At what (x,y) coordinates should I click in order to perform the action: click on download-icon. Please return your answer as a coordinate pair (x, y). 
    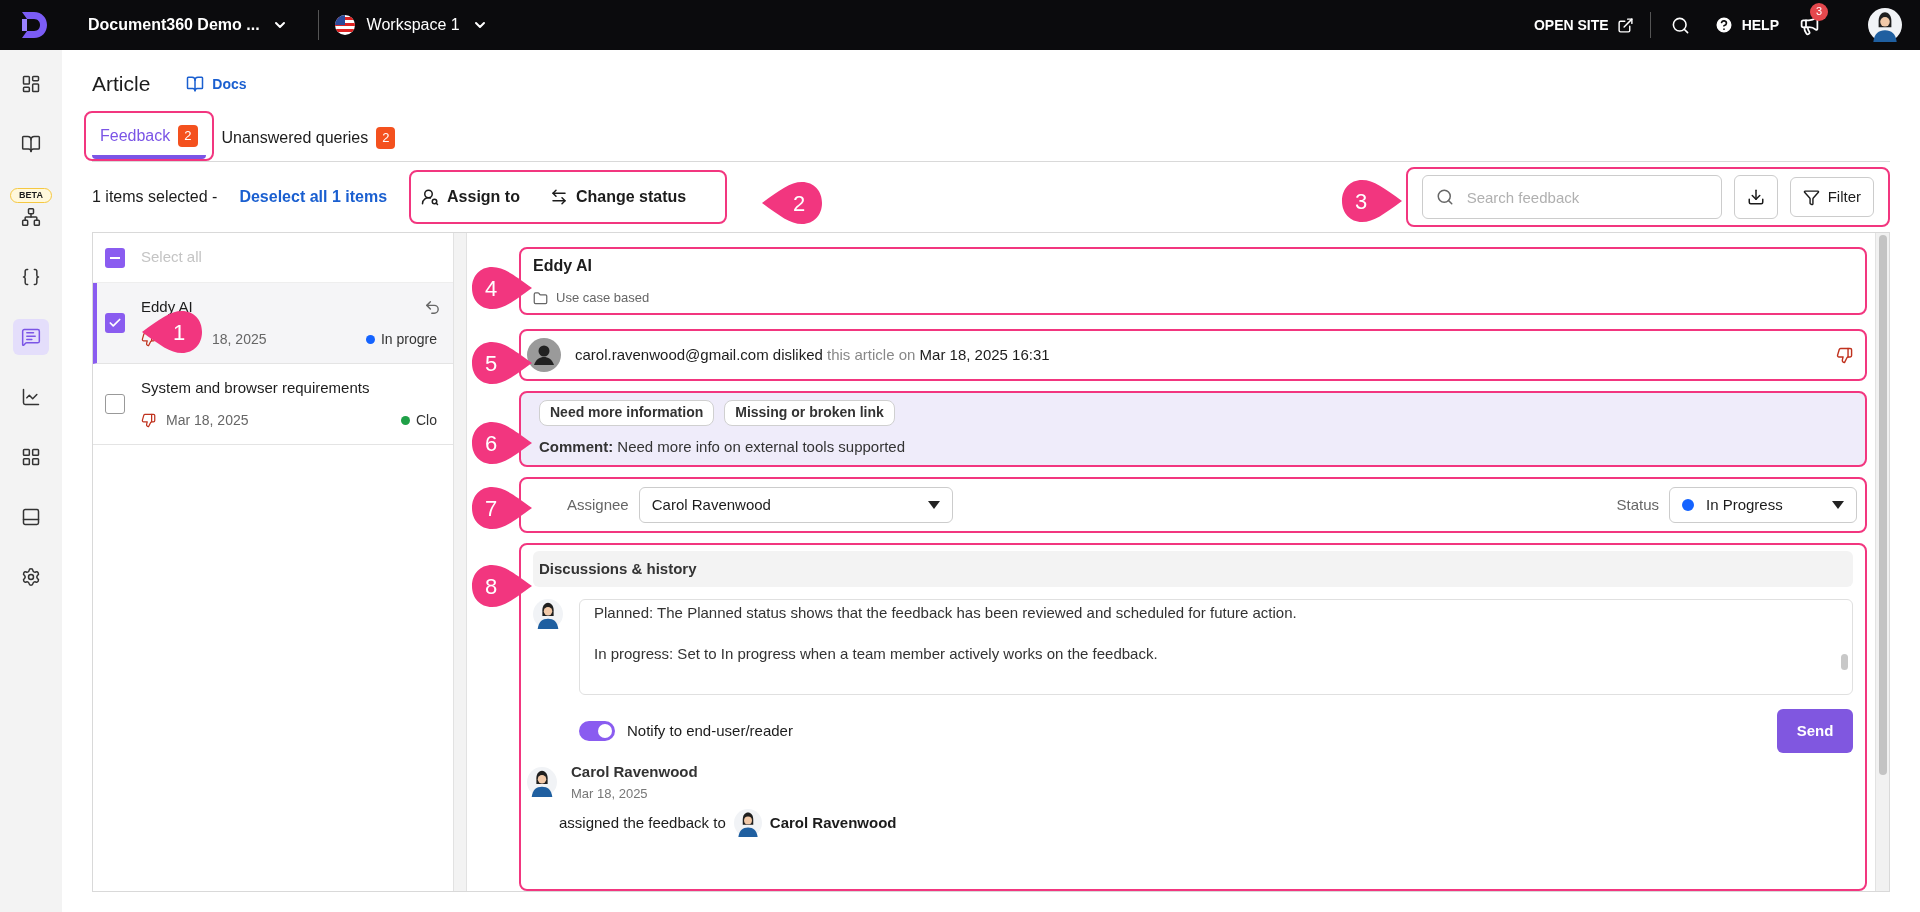
    Looking at the image, I should click on (1755, 197).